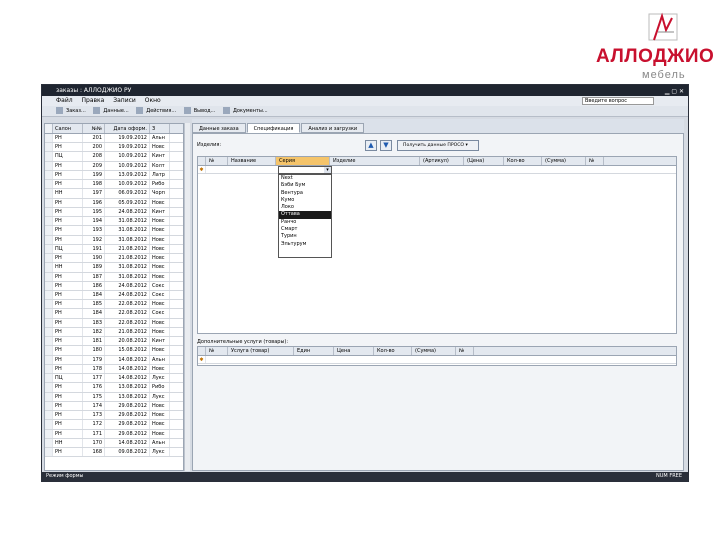  Describe the element at coordinates (438, 145) in the screenshot. I see `fetch-data-button: Получить данные ПРОСО ▾` at that location.